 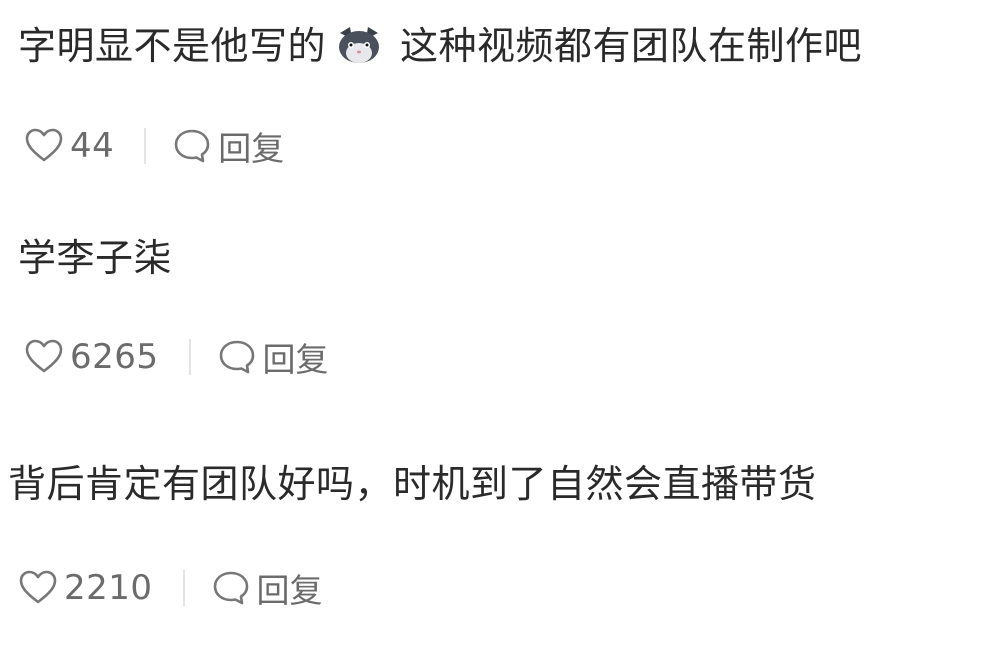 I want to click on like-button: 44, so click(x=69, y=146).